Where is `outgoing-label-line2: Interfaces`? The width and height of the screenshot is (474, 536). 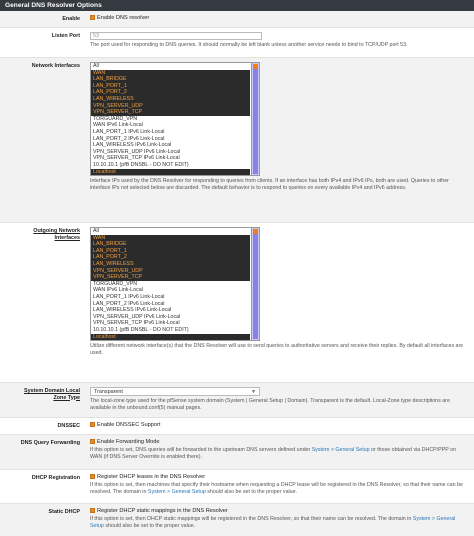 outgoing-label-line2: Interfaces is located at coordinates (67, 237).